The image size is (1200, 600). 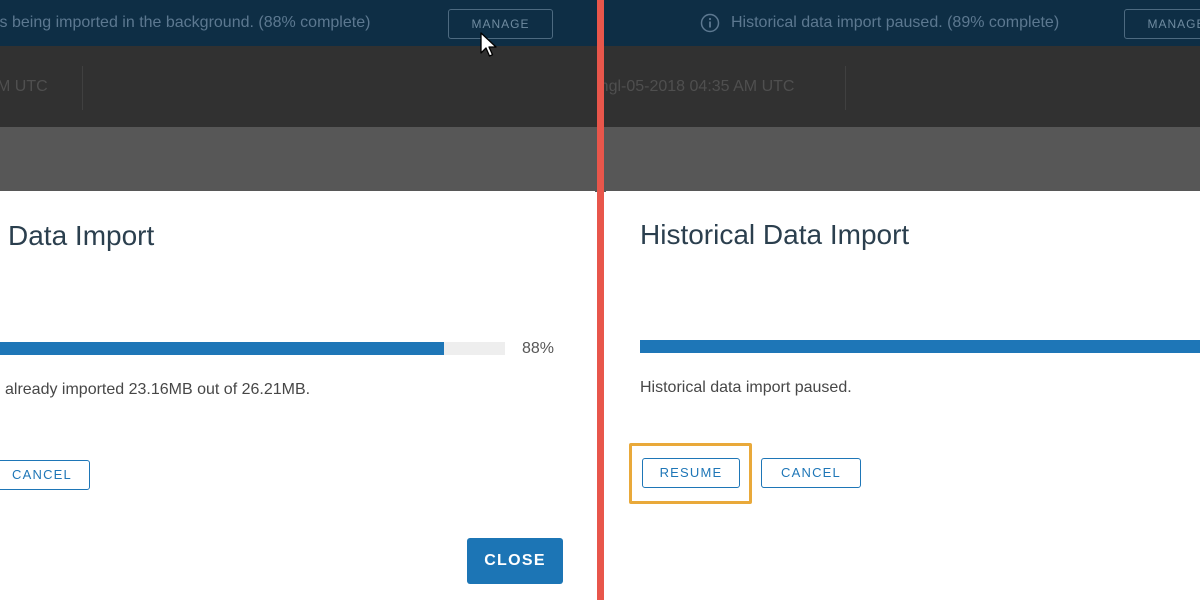 I want to click on info-icon, so click(x=710, y=23).